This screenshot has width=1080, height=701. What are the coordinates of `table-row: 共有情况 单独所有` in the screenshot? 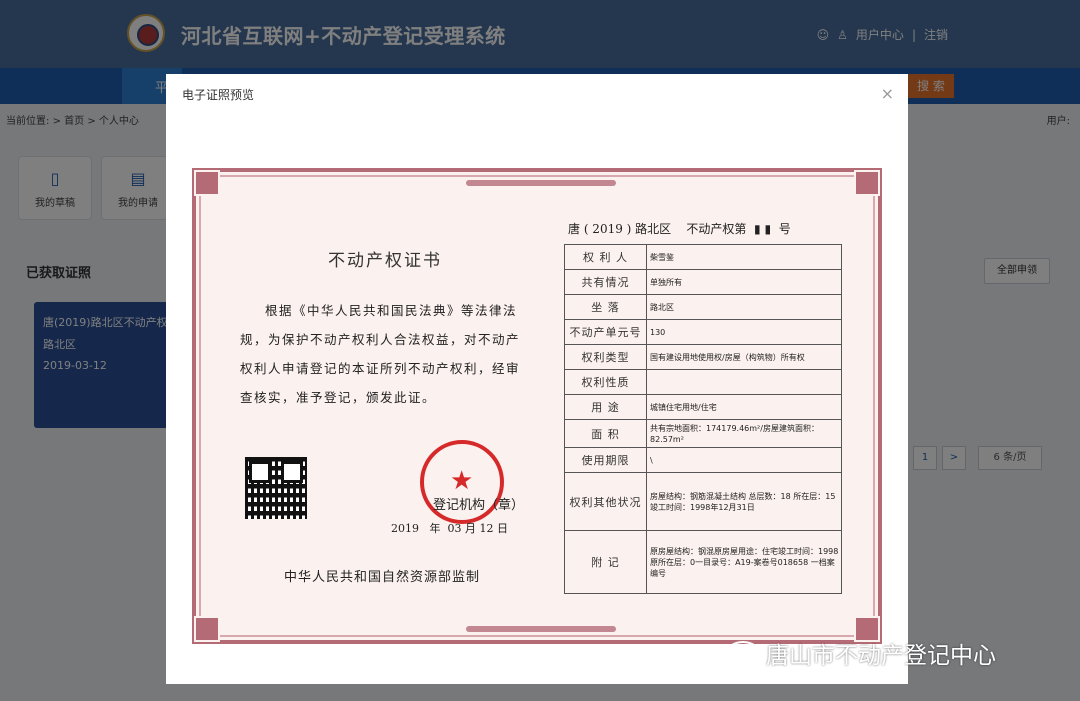 It's located at (703, 282).